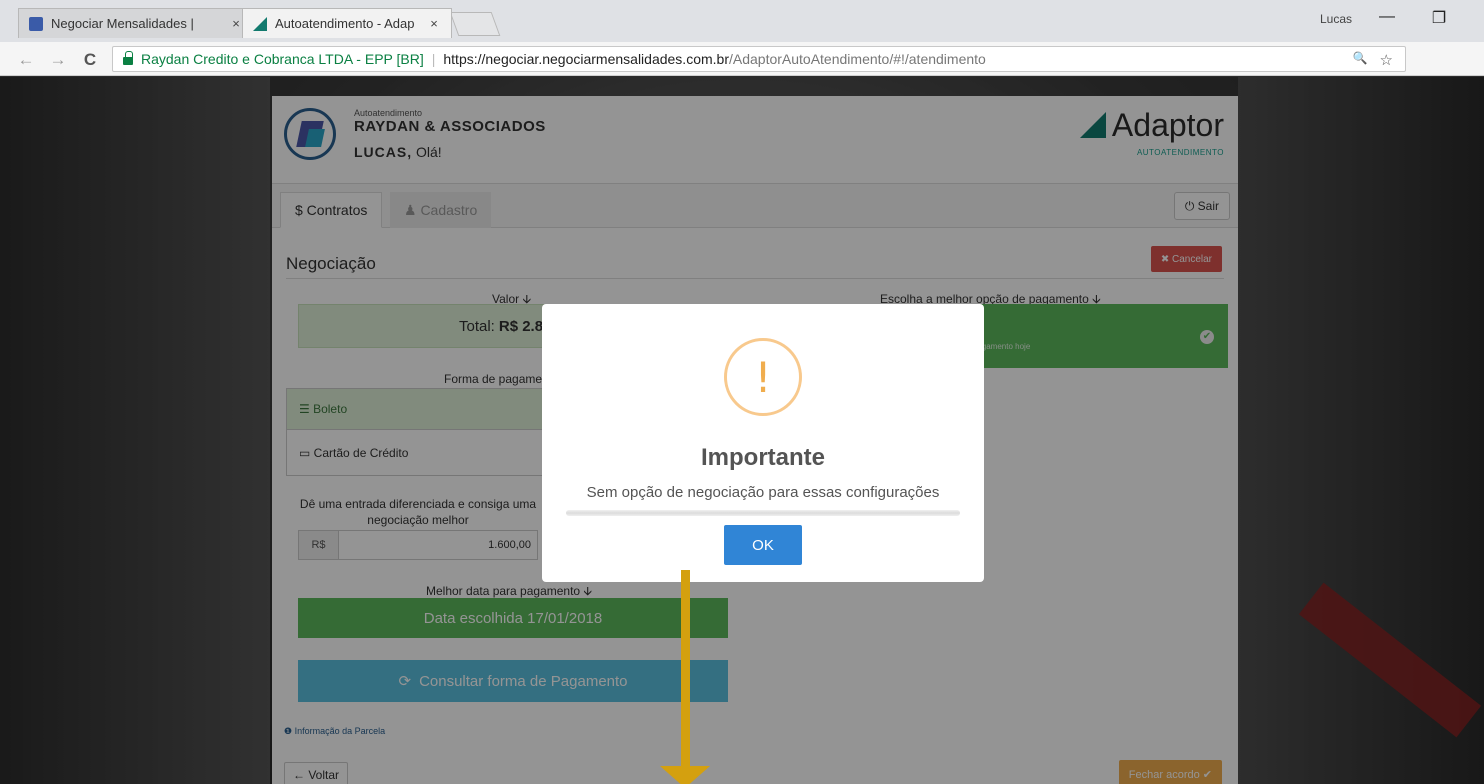 Image resolution: width=1484 pixels, height=784 pixels. What do you see at coordinates (36, 23) in the screenshot?
I see `negociar-favicon-icon` at bounding box center [36, 23].